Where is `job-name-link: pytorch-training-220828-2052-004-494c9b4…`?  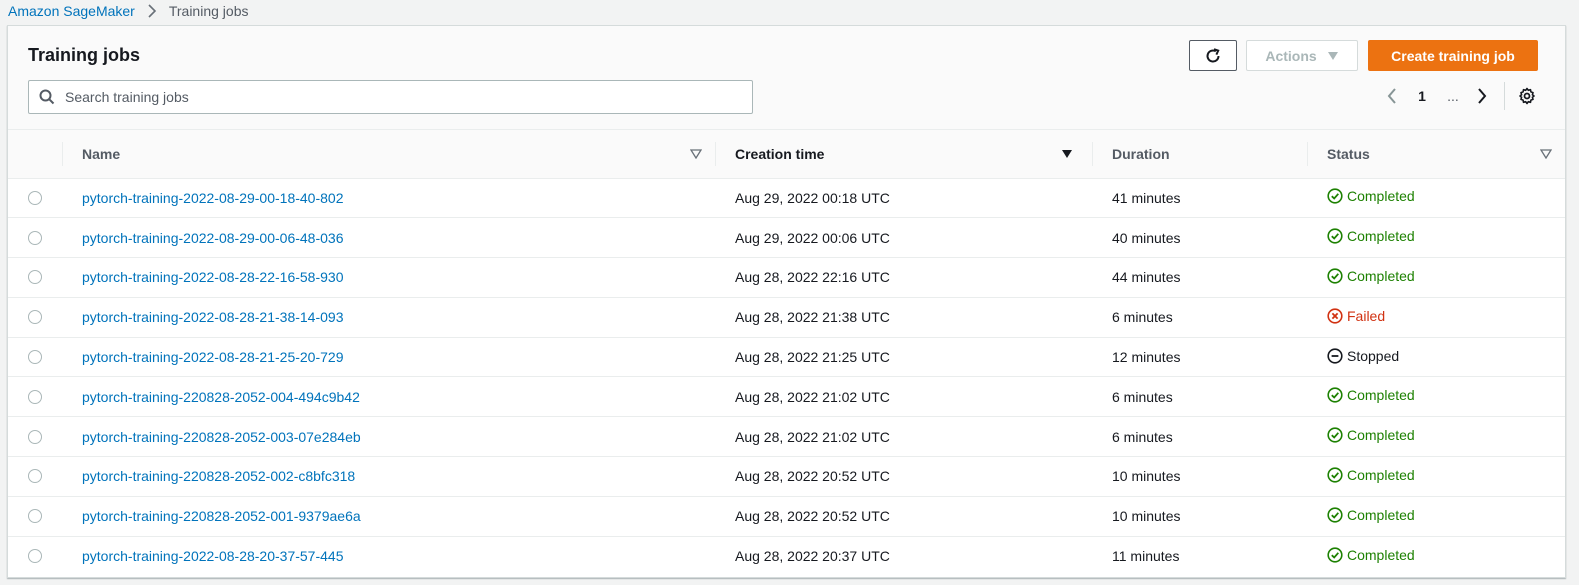 job-name-link: pytorch-training-220828-2052-004-494c9b4… is located at coordinates (221, 397).